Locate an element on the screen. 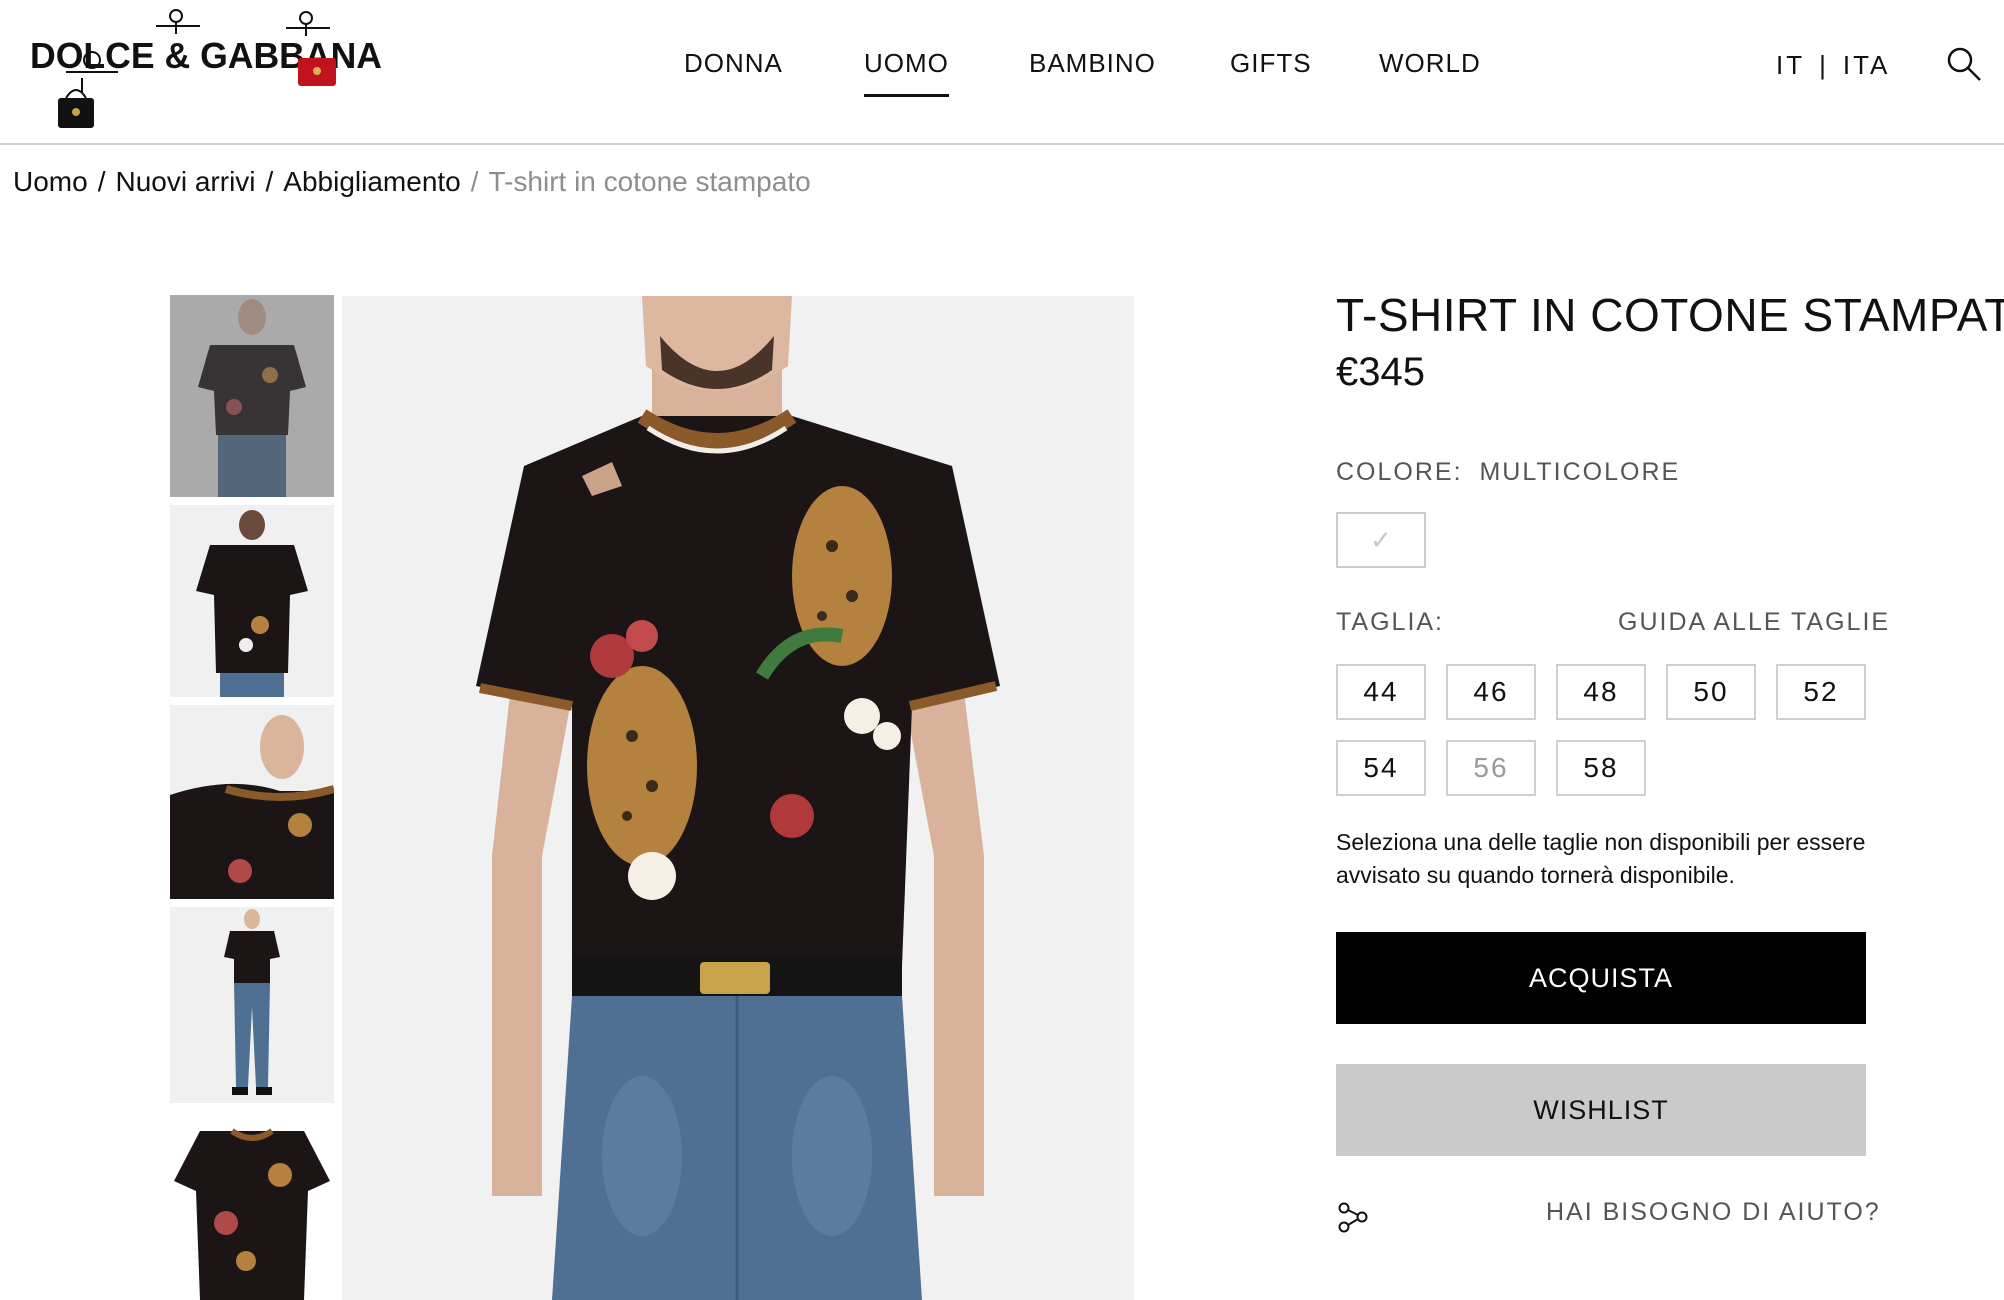 This screenshot has height=1300, width=2004. nav-item-gifts: GIFTS is located at coordinates (1271, 63).